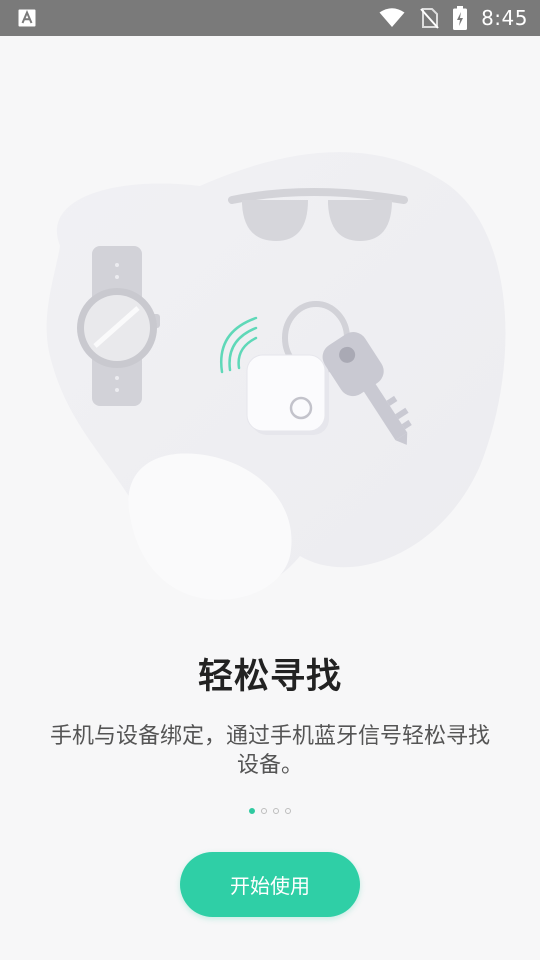 The image size is (540, 960). I want to click on start-button-label: 开始使用, so click(270, 886).